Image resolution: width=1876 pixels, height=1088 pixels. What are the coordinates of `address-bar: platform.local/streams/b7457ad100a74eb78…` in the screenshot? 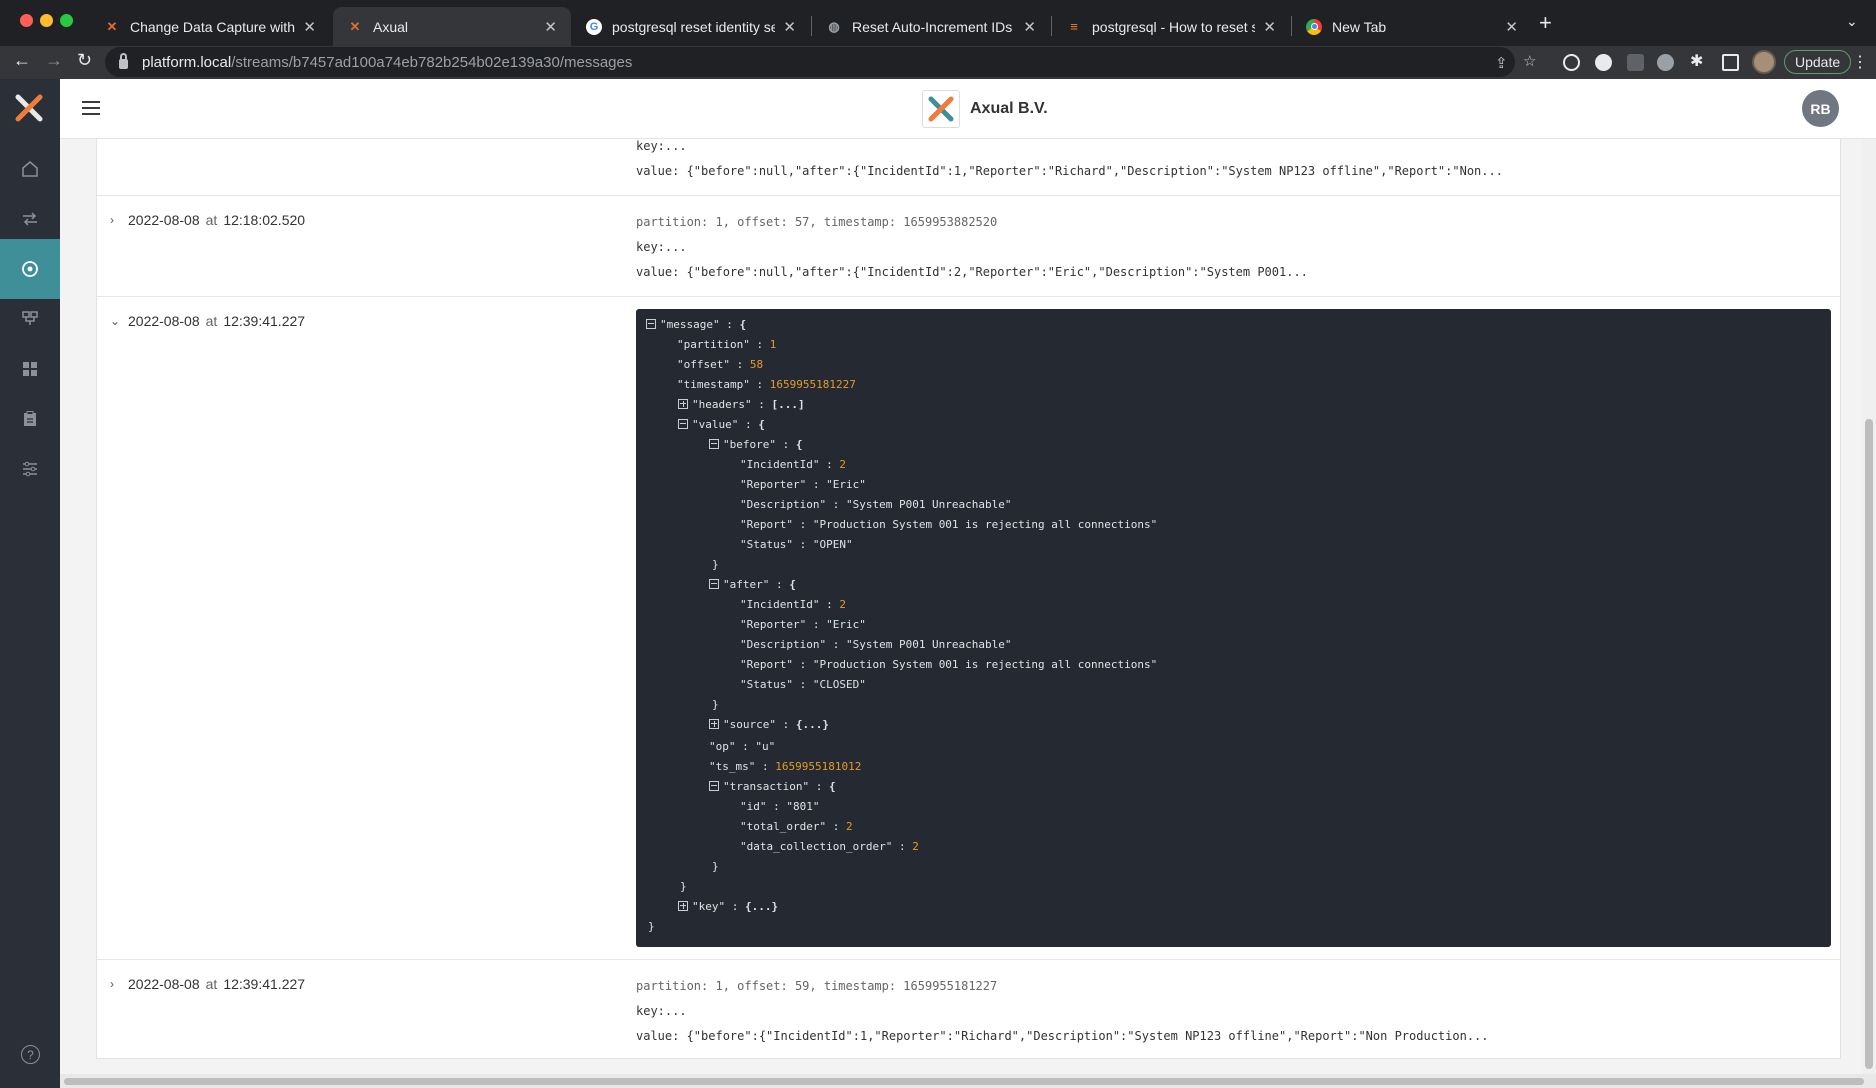 It's located at (810, 62).